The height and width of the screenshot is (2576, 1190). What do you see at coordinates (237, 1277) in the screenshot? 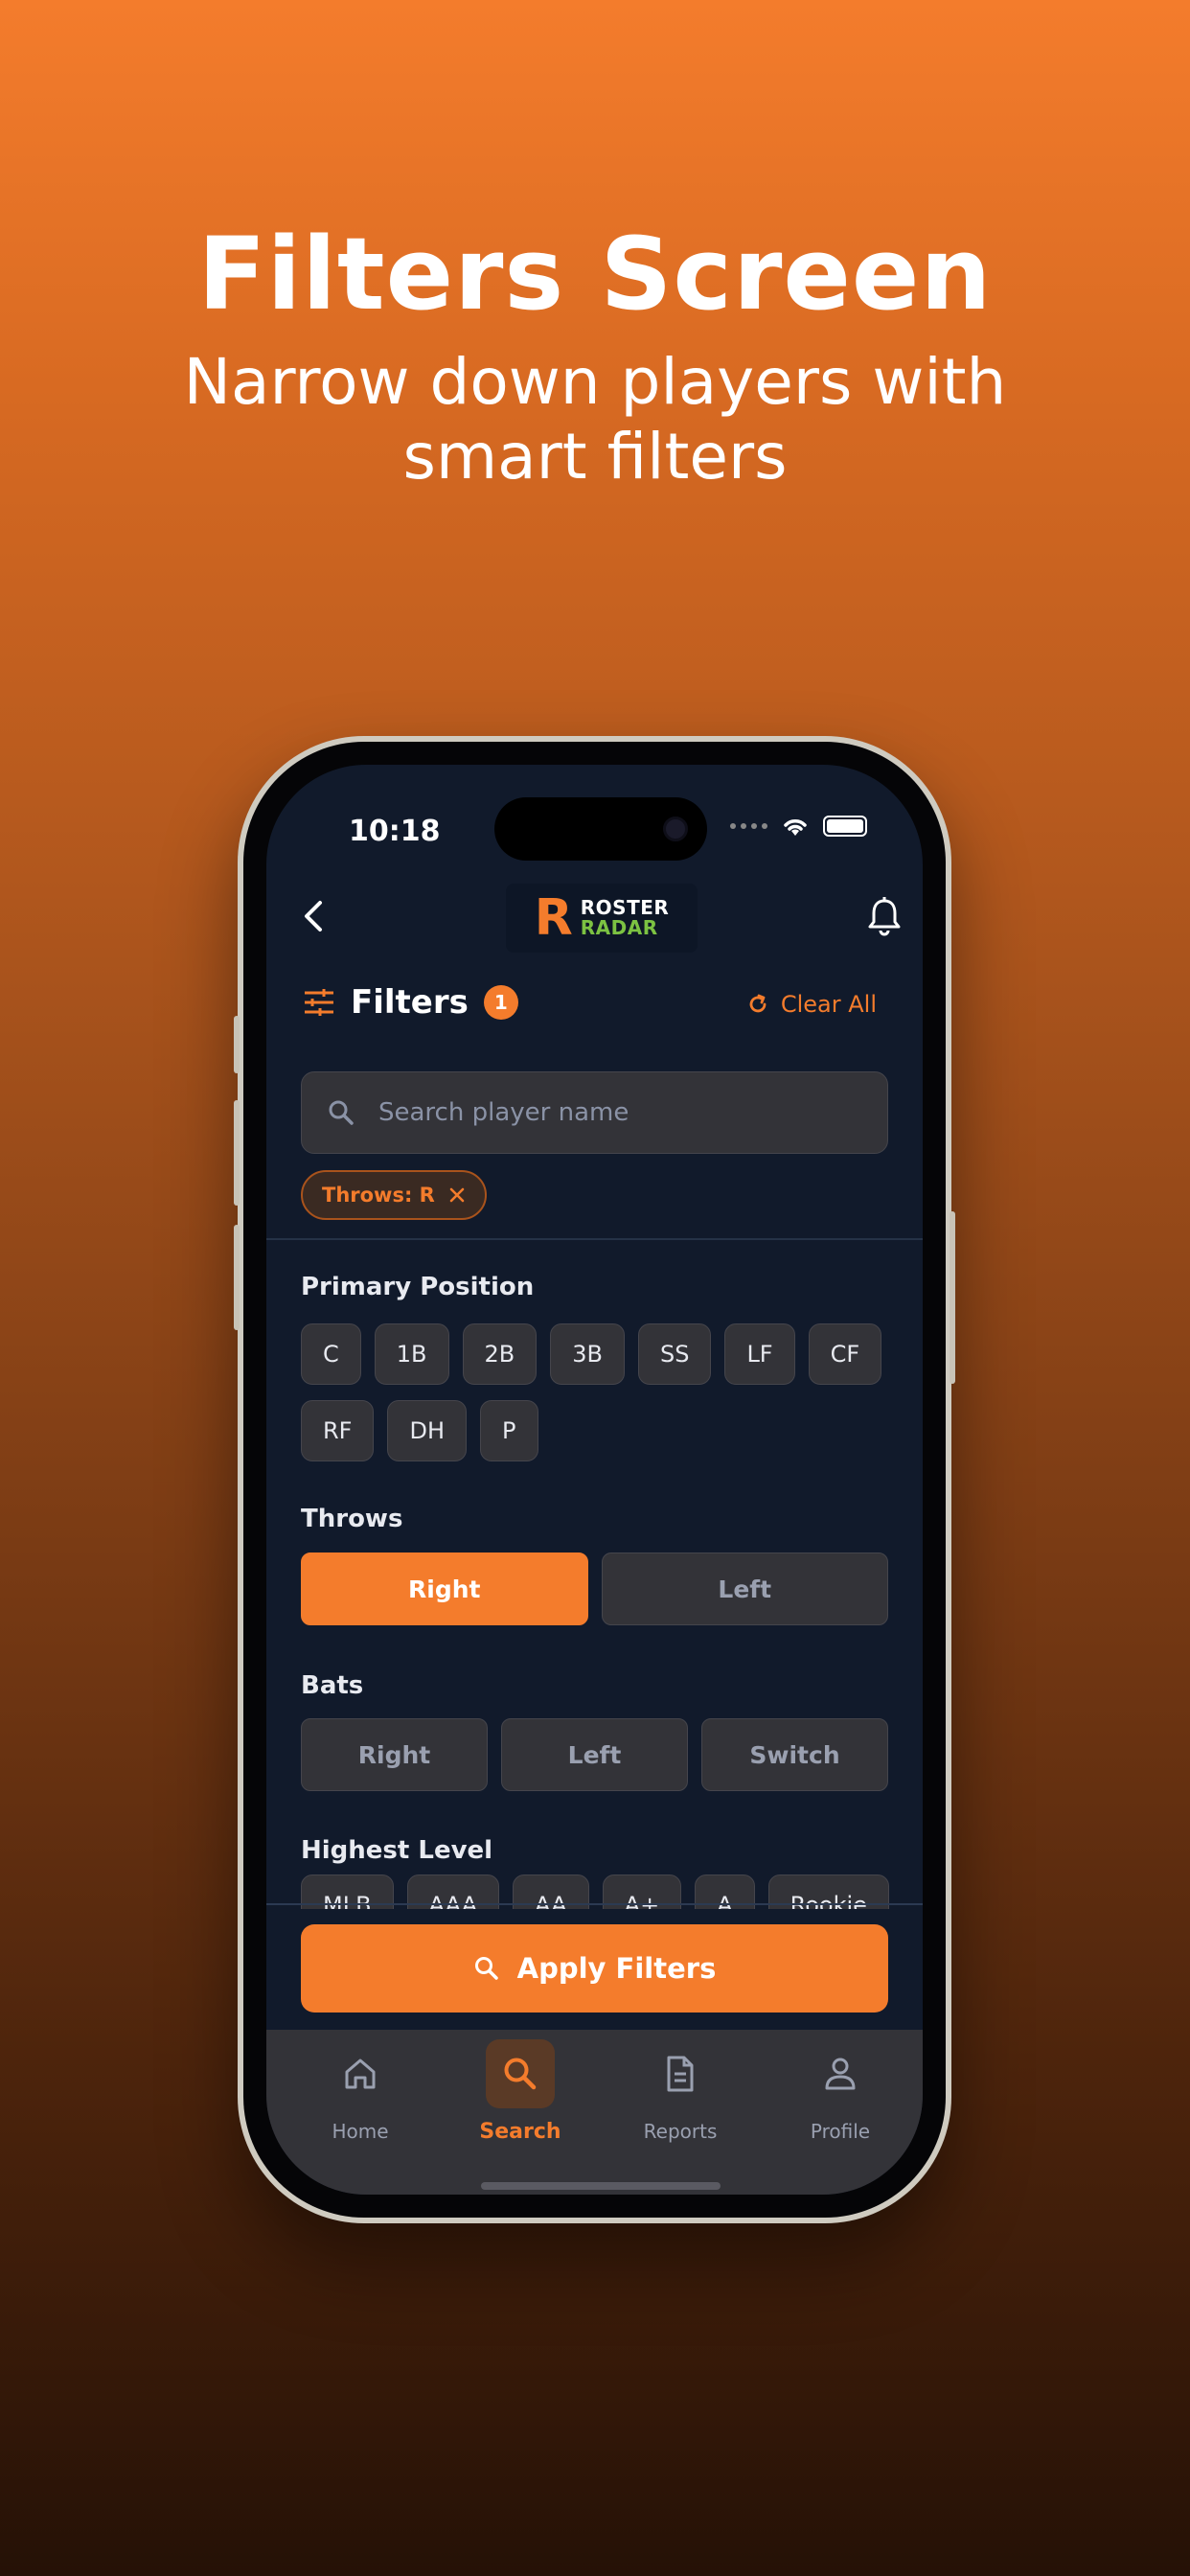
I see `volume-down-button` at bounding box center [237, 1277].